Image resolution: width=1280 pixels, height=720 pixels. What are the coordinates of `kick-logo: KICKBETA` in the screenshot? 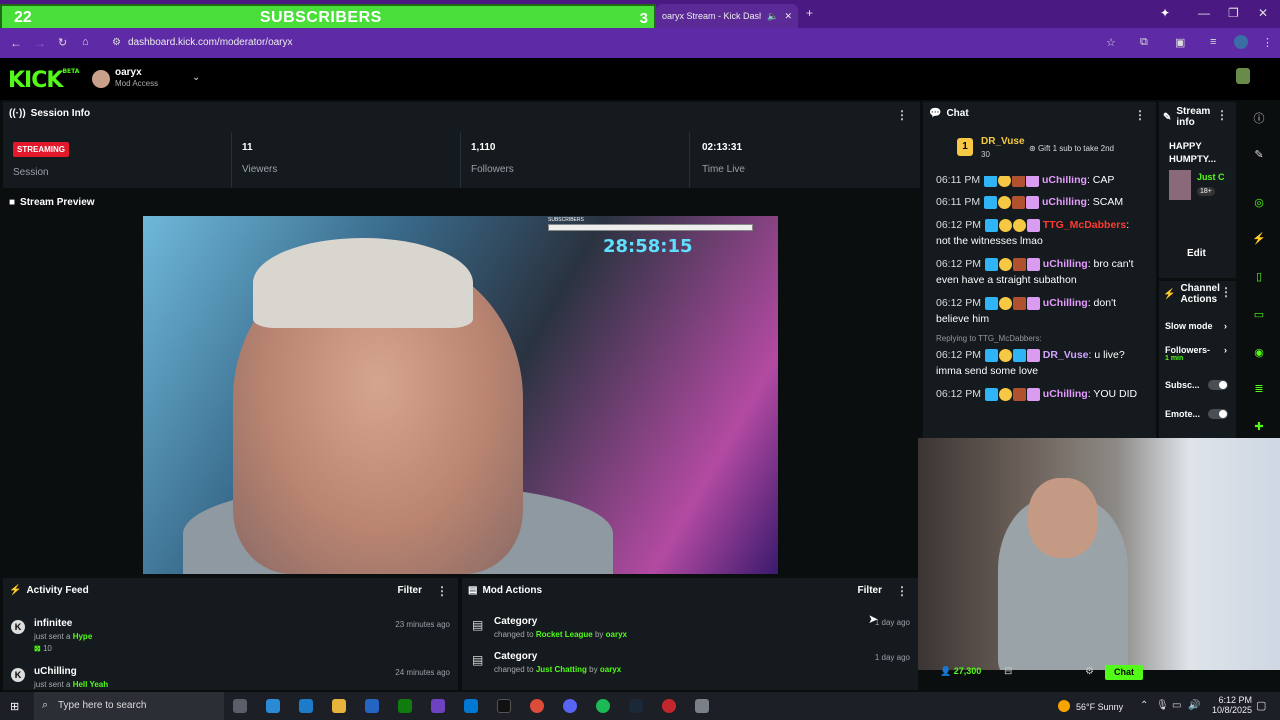 It's located at (43, 80).